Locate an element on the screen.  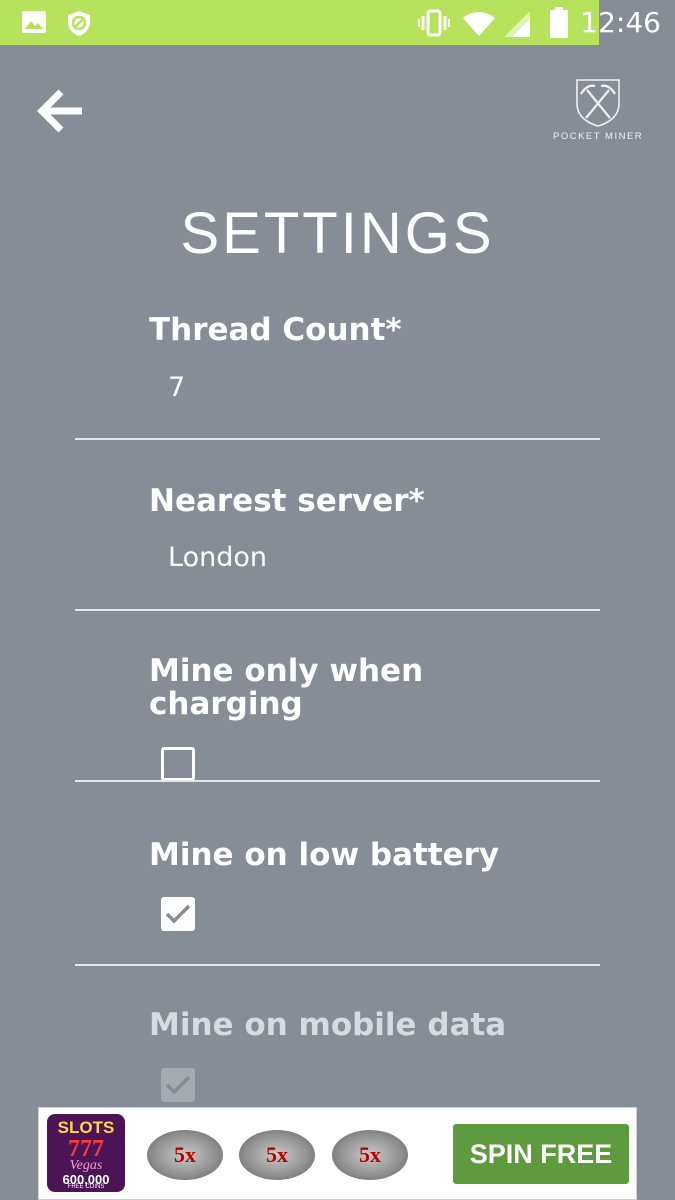
mine-only-charging-divider is located at coordinates (337, 781).